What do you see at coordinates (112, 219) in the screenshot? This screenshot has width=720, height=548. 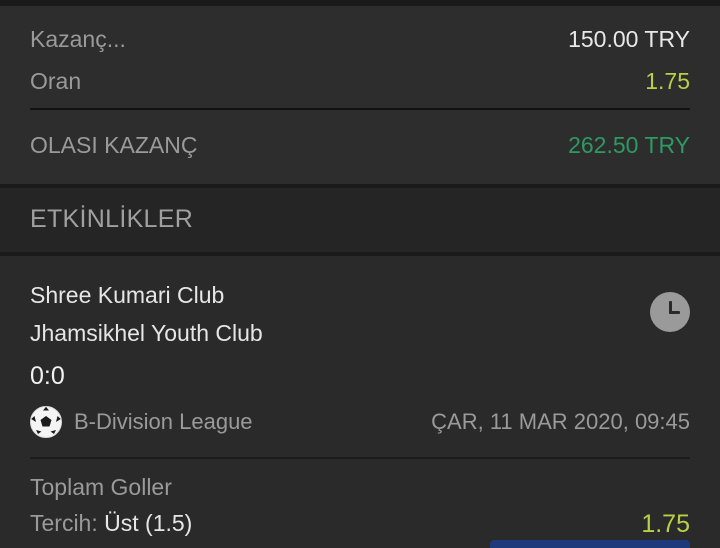 I see `events-header-title: ETKİNLİKLER` at bounding box center [112, 219].